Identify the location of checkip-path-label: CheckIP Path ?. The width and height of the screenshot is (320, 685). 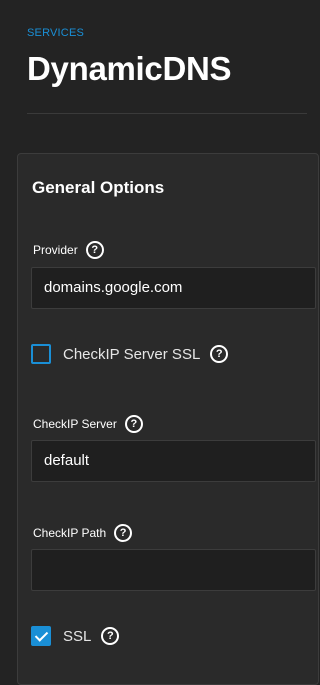
(83, 533).